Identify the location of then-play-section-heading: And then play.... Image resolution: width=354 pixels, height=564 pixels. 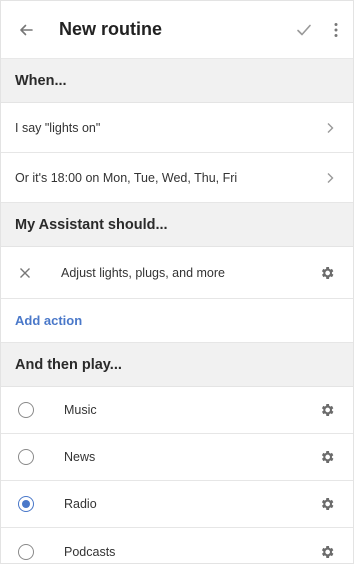
(177, 365).